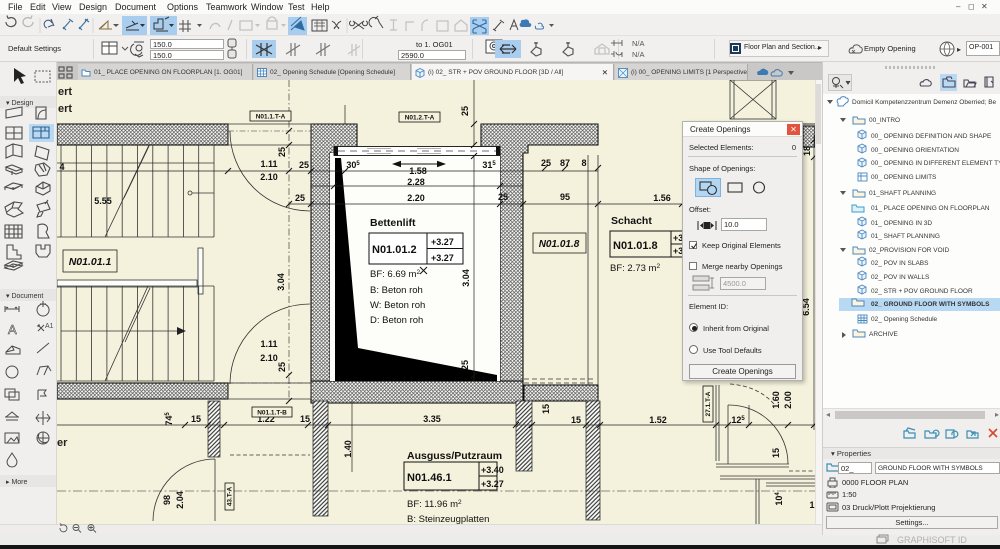 The image size is (1000, 549). I want to click on svg-text: 98, so click(167, 500).